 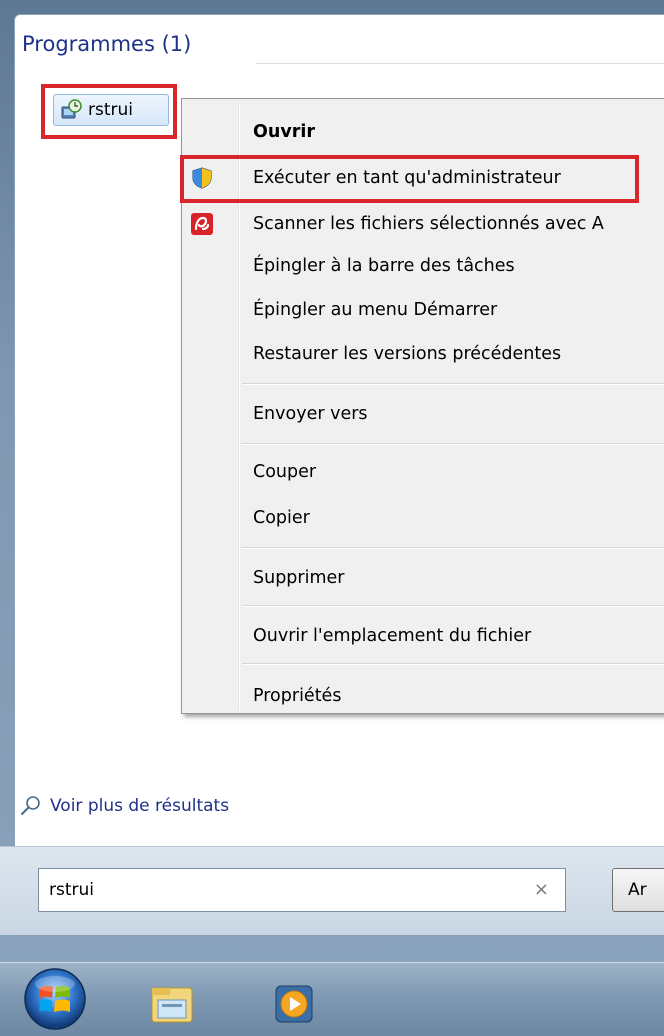 I want to click on shutdown-button: Ar, so click(x=638, y=890).